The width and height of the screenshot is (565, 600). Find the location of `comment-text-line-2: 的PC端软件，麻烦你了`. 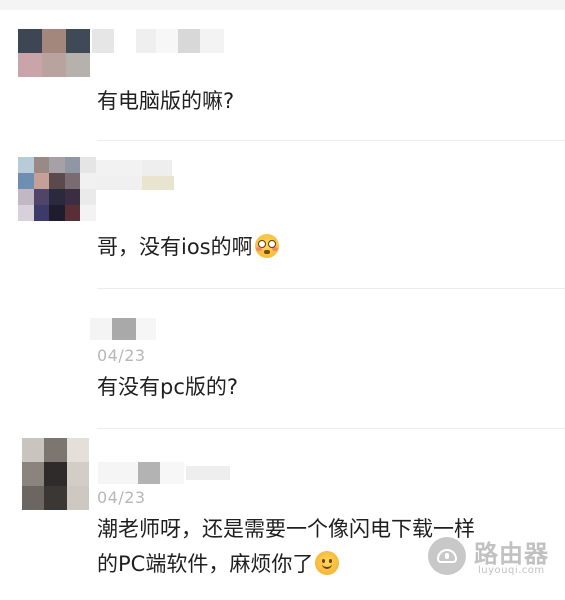

comment-text-line-2: 的PC端软件，麻烦你了 is located at coordinates (218, 564).